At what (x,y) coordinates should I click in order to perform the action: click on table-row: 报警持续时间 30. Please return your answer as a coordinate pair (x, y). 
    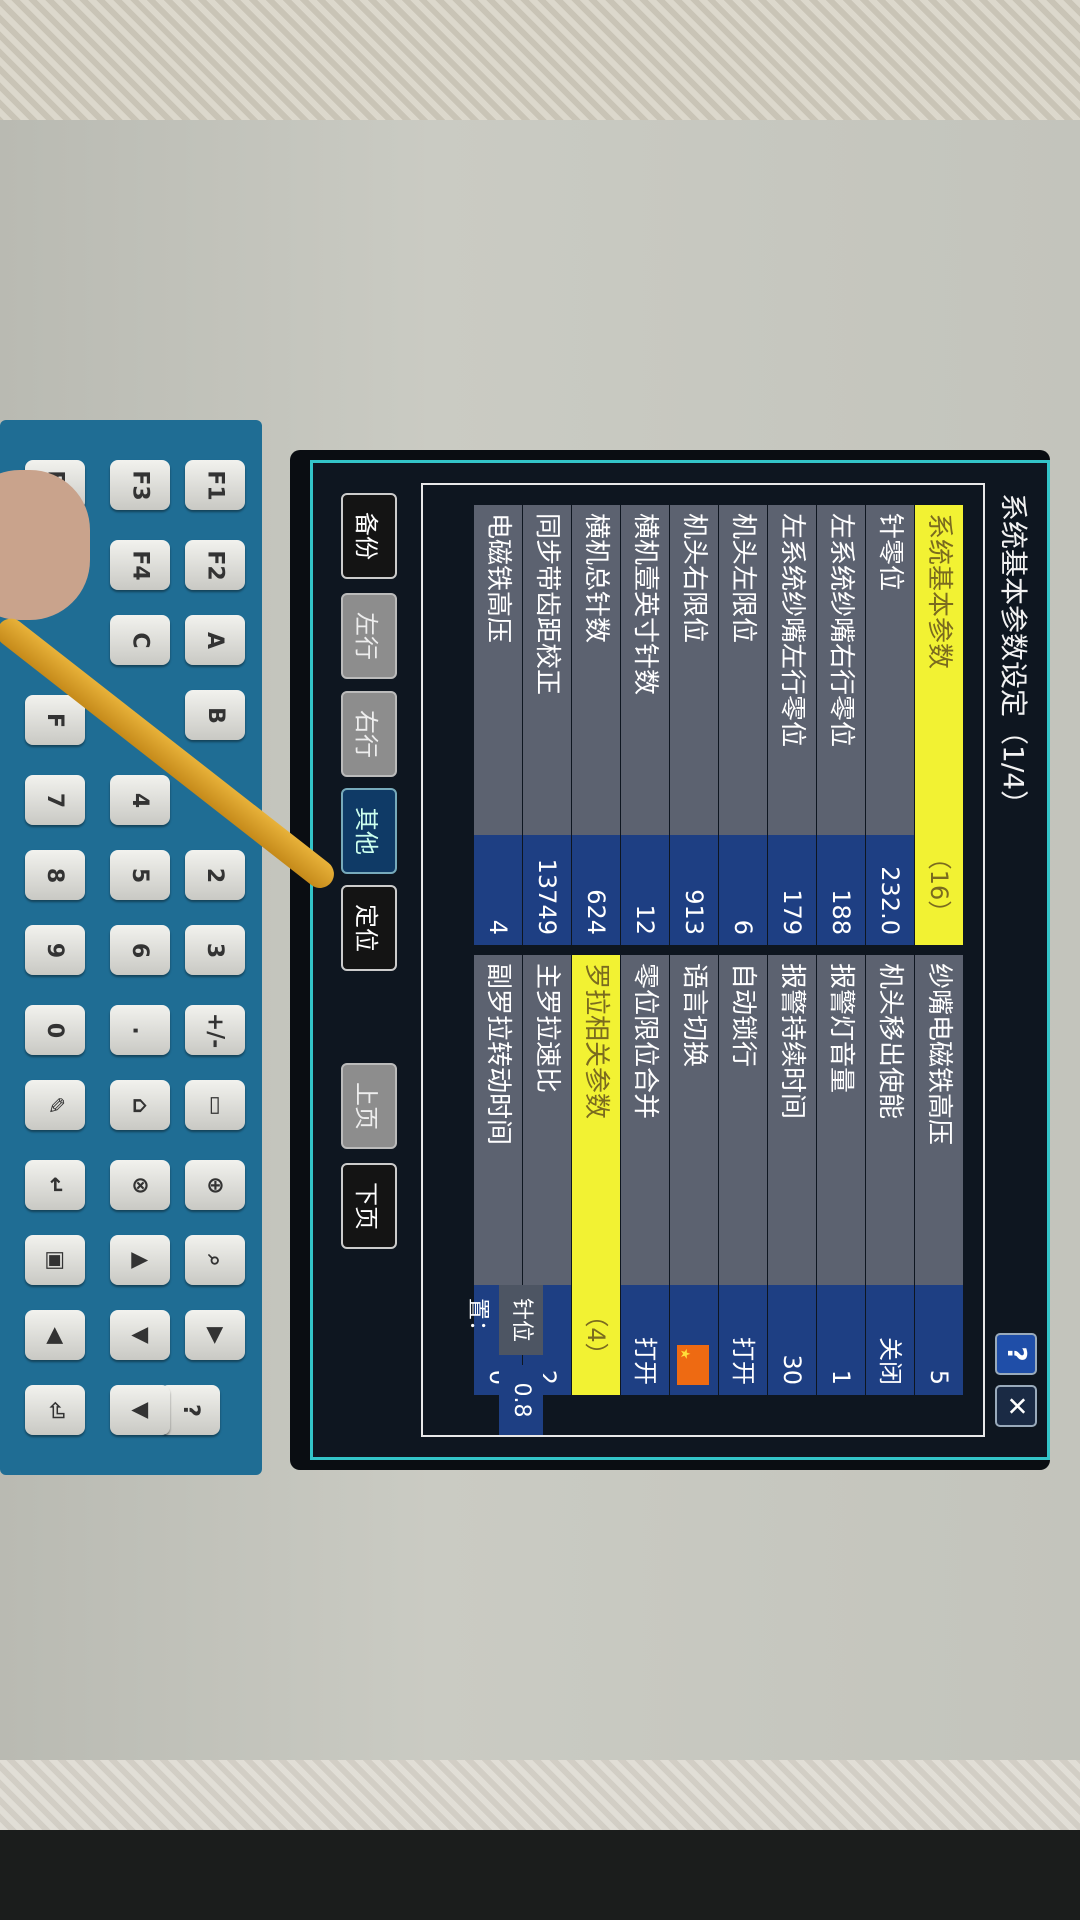
    Looking at the image, I should click on (792, 1175).